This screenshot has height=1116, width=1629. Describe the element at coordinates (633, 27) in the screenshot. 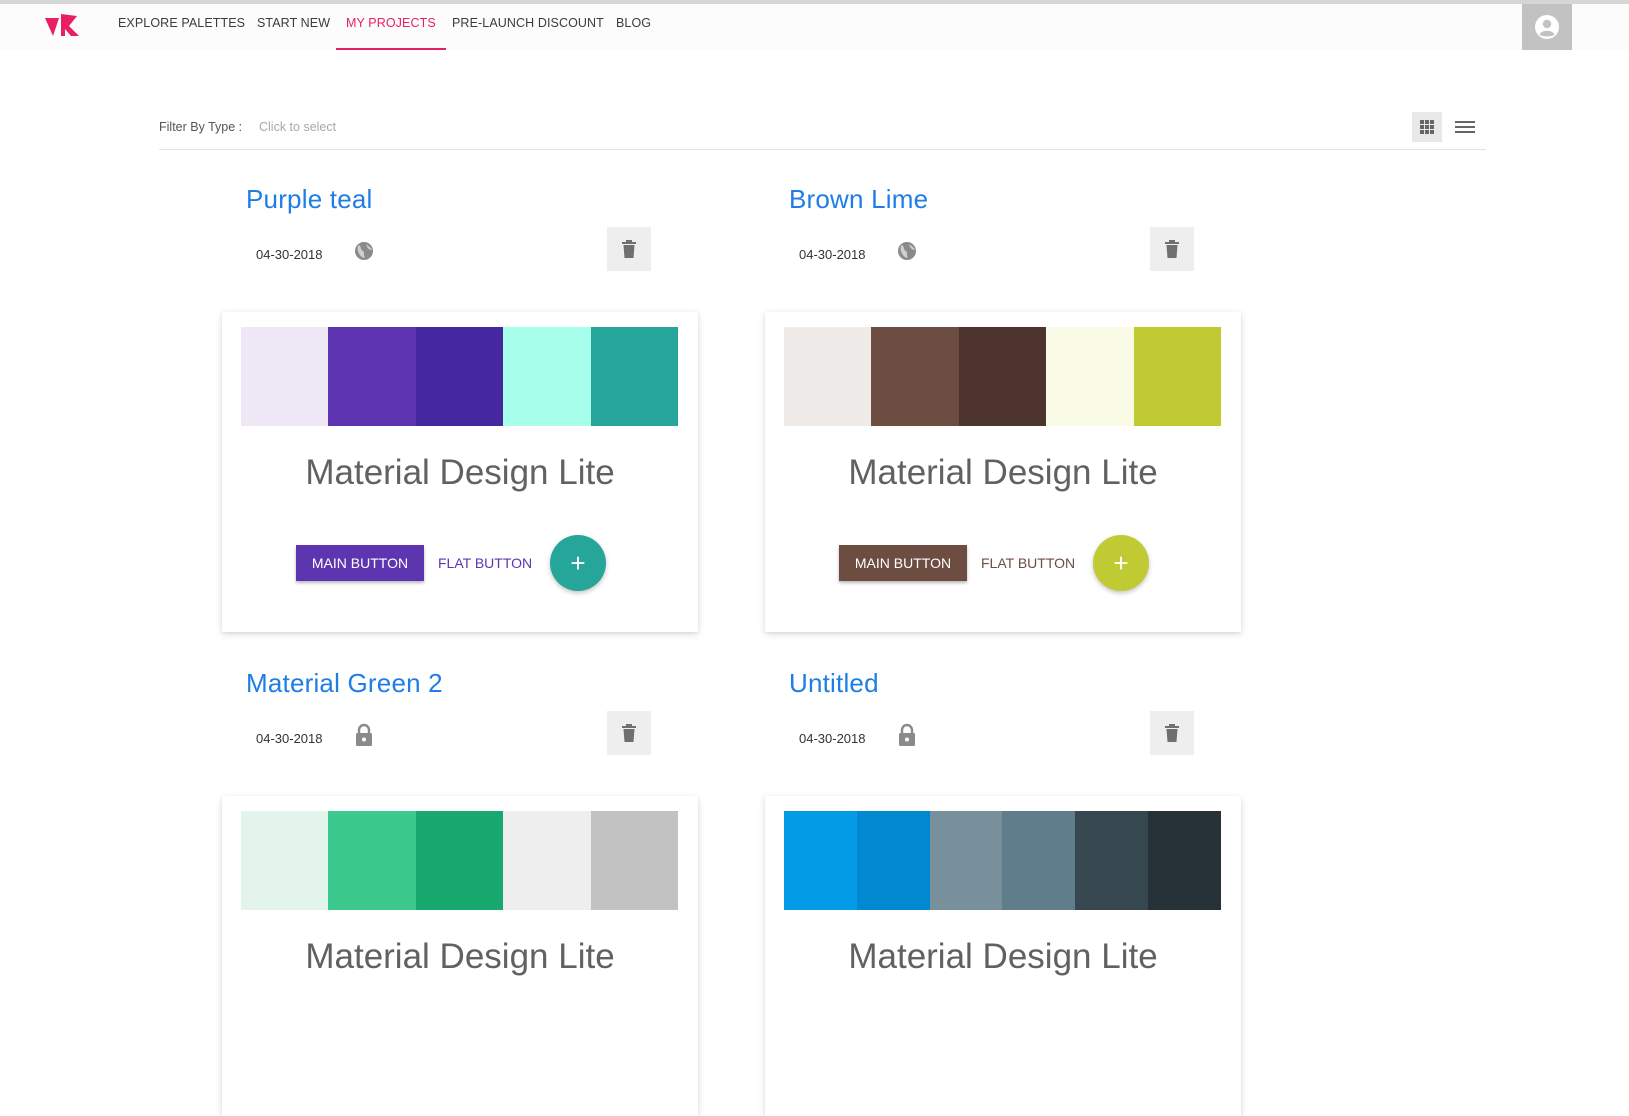

I see `nav-blog: BLOG` at that location.